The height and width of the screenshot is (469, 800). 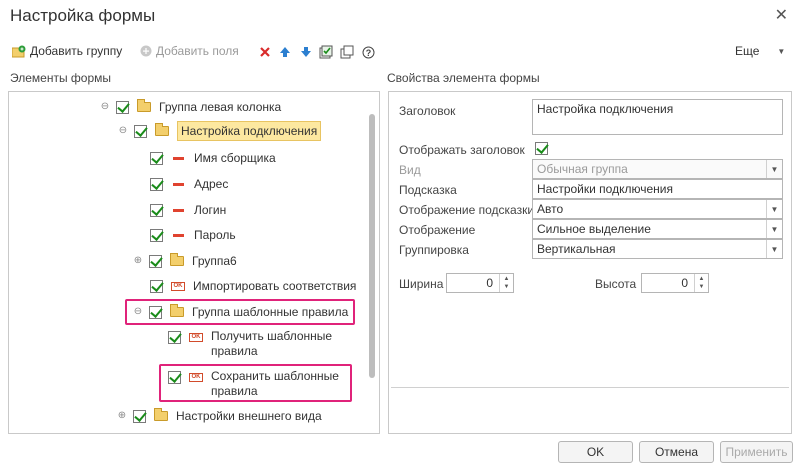 What do you see at coordinates (235, 158) in the screenshot?
I see `tree-node-label: Имя сборщика` at bounding box center [235, 158].